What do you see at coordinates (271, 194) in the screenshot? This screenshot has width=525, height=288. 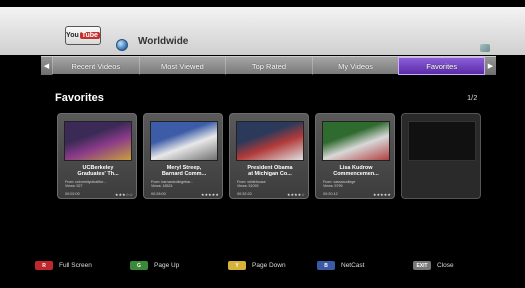 I see `video-footer: 00:32:20 ★★★★☆` at bounding box center [271, 194].